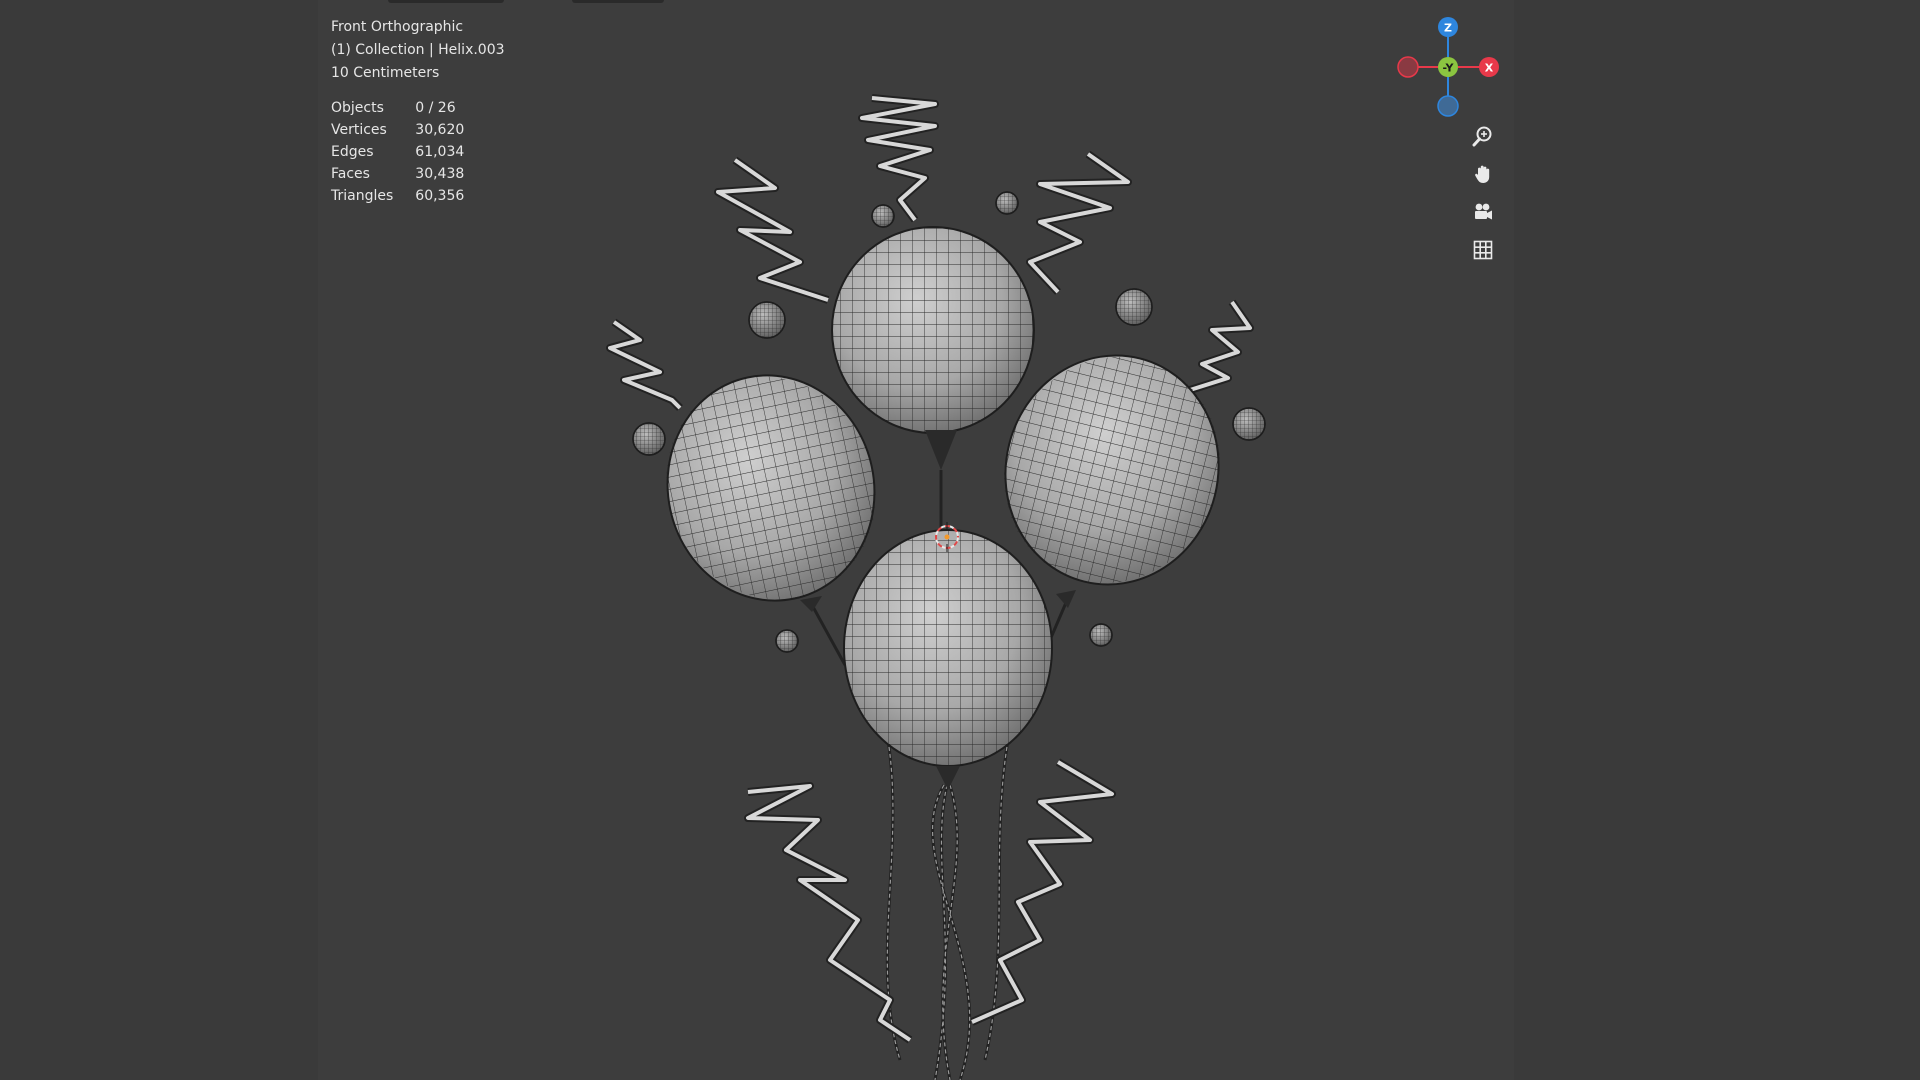  I want to click on view-name: Front Orthographic, so click(397, 27).